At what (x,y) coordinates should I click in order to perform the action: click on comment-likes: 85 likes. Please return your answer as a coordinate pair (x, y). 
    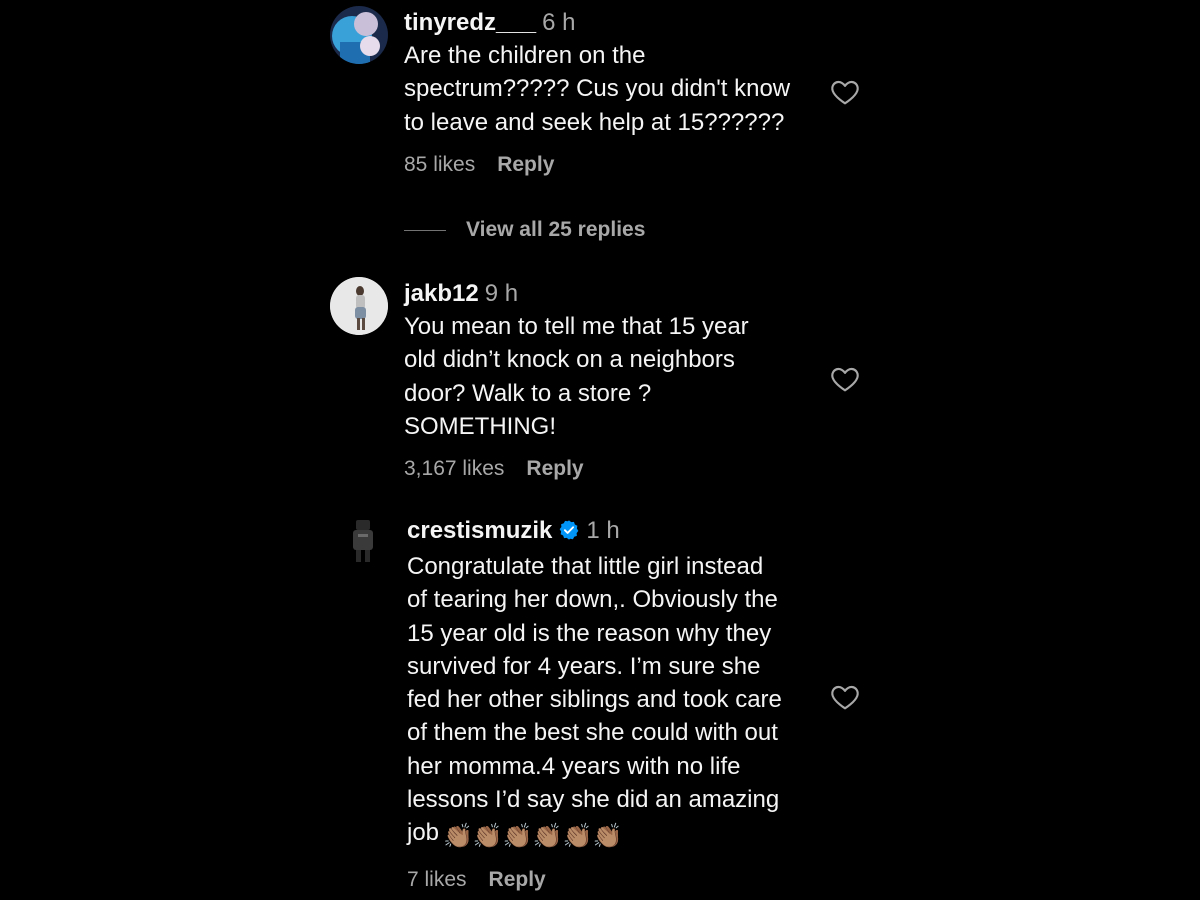
    Looking at the image, I should click on (439, 164).